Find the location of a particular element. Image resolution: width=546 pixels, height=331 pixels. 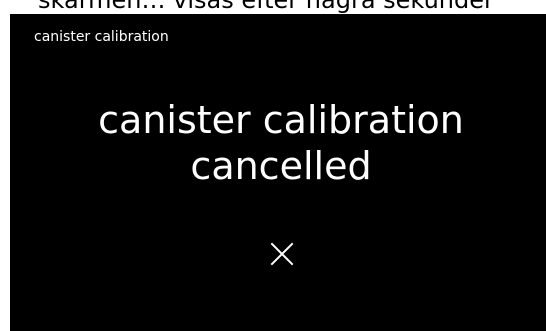

close-button is located at coordinates (282, 254).